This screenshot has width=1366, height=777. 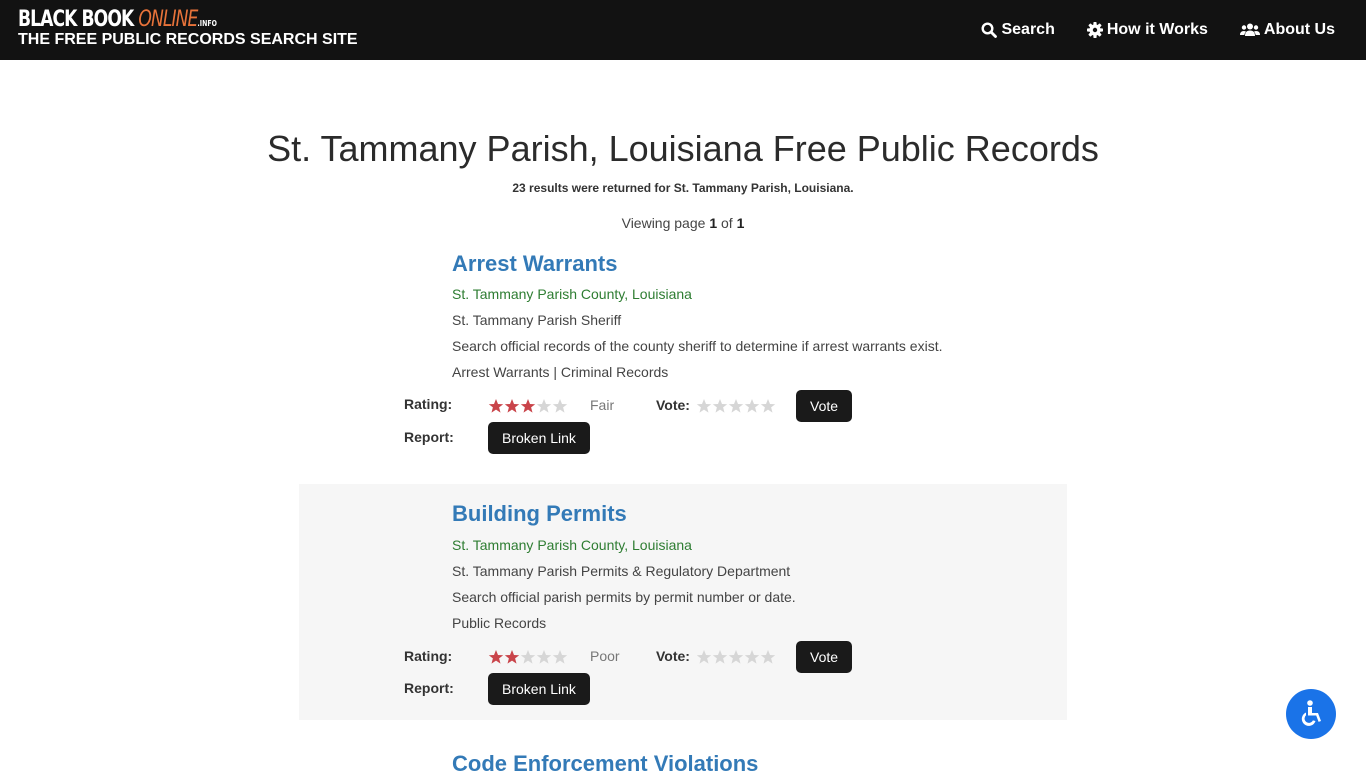 I want to click on nav-about-us: About Us, so click(x=1287, y=30).